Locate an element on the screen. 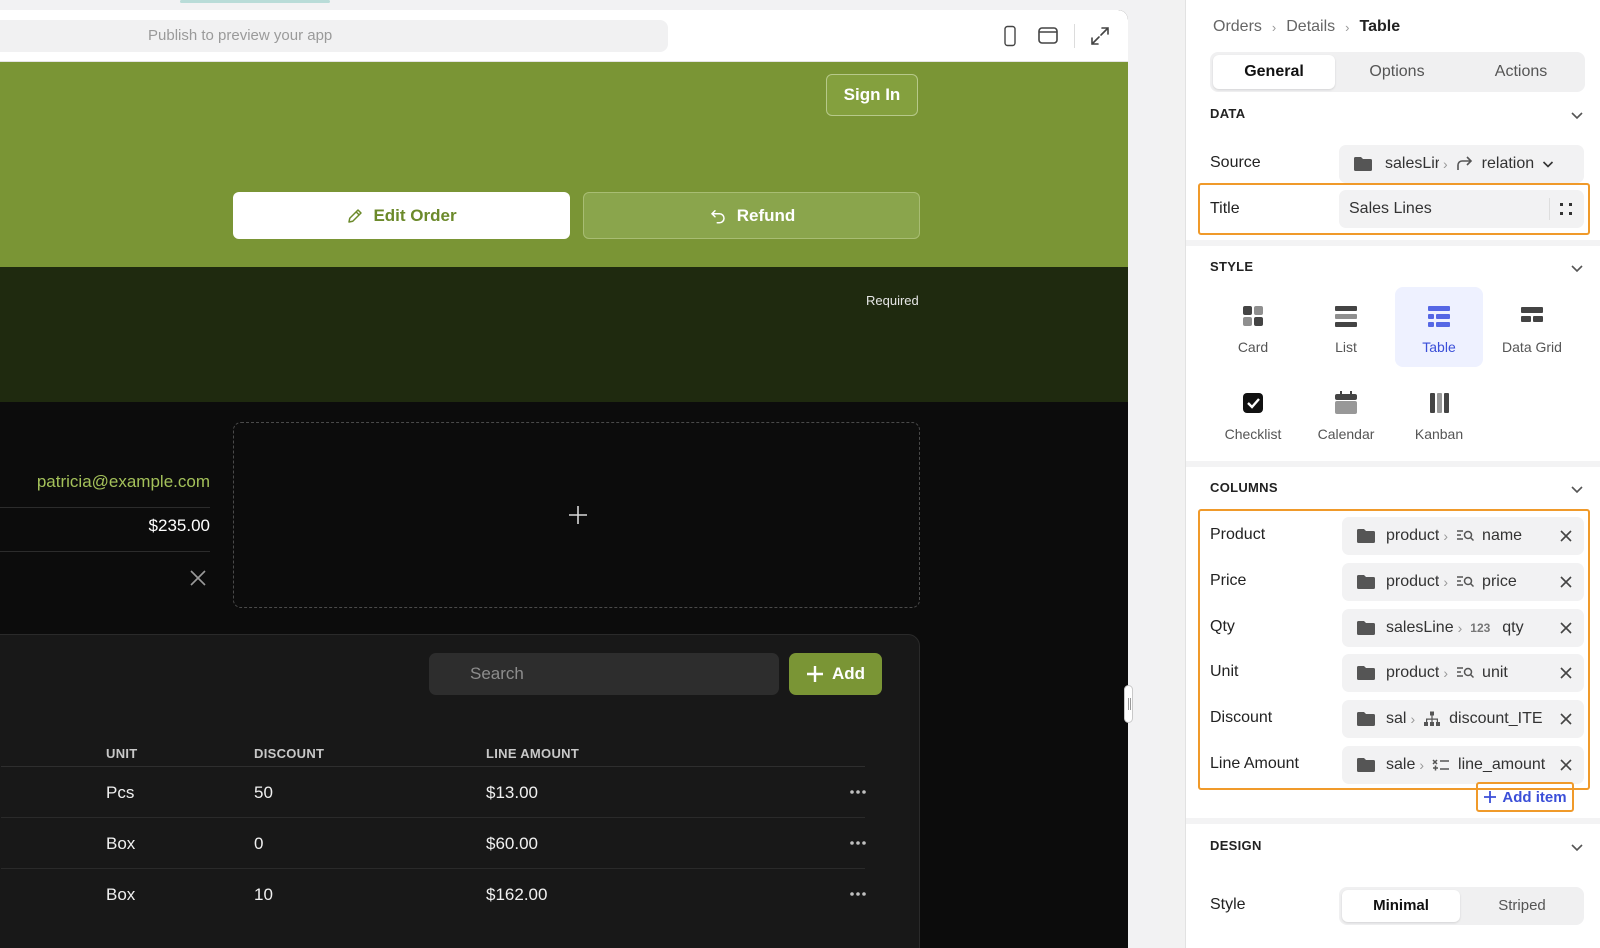 Image resolution: width=1600 pixels, height=948 pixels. tab-general: General is located at coordinates (1274, 72).